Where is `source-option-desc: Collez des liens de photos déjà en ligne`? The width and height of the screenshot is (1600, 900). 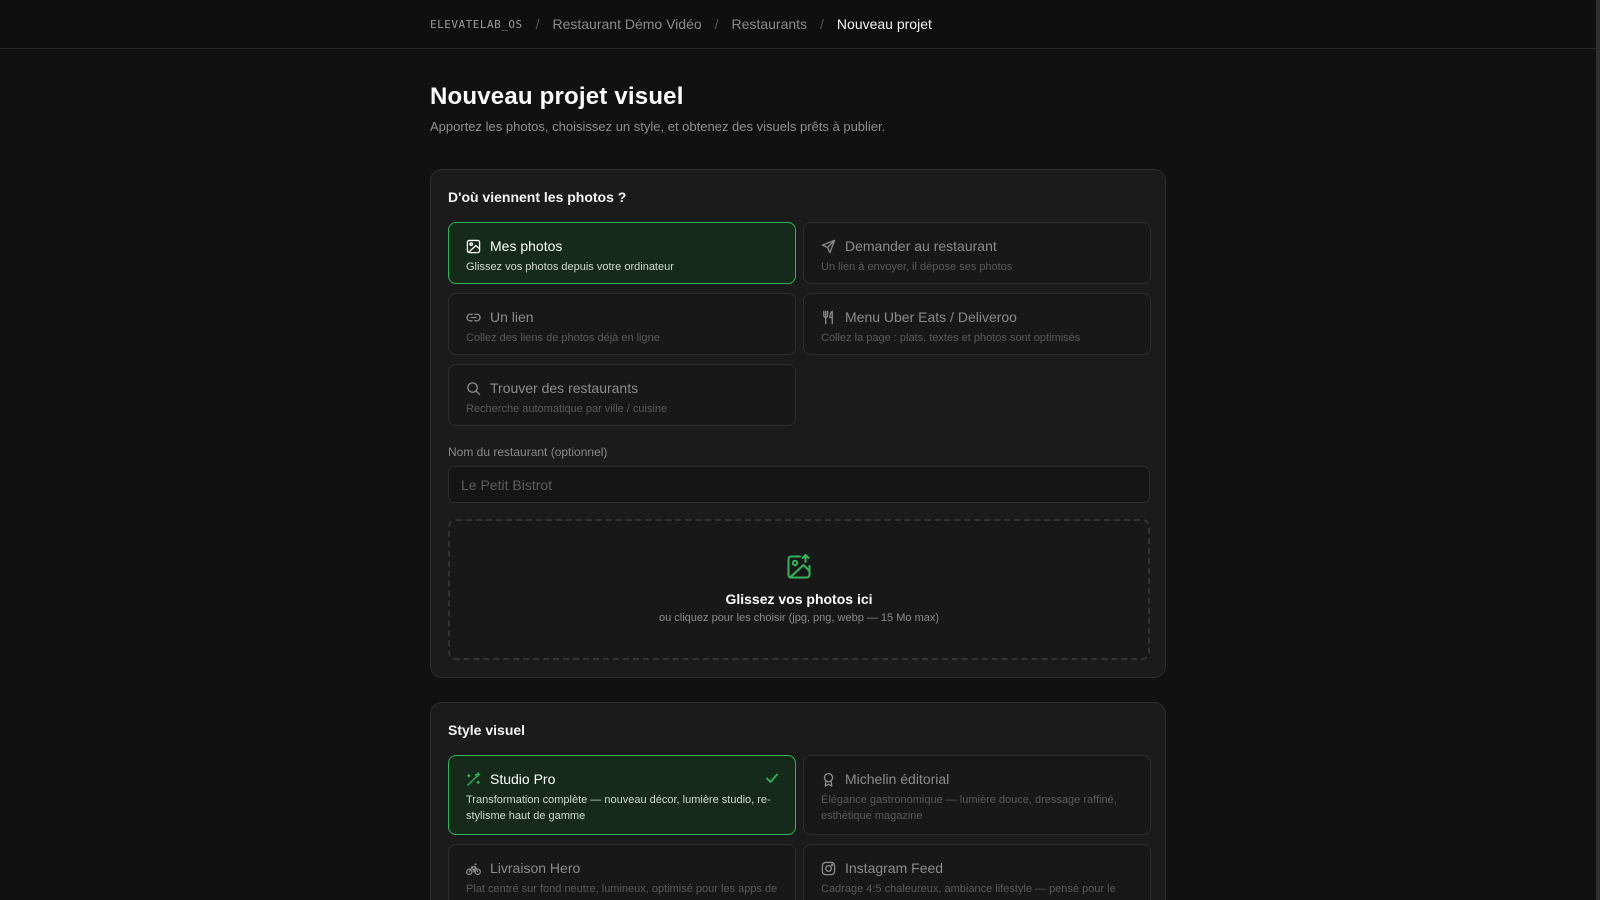 source-option-desc: Collez des liens de photos déjà en ligne is located at coordinates (563, 338).